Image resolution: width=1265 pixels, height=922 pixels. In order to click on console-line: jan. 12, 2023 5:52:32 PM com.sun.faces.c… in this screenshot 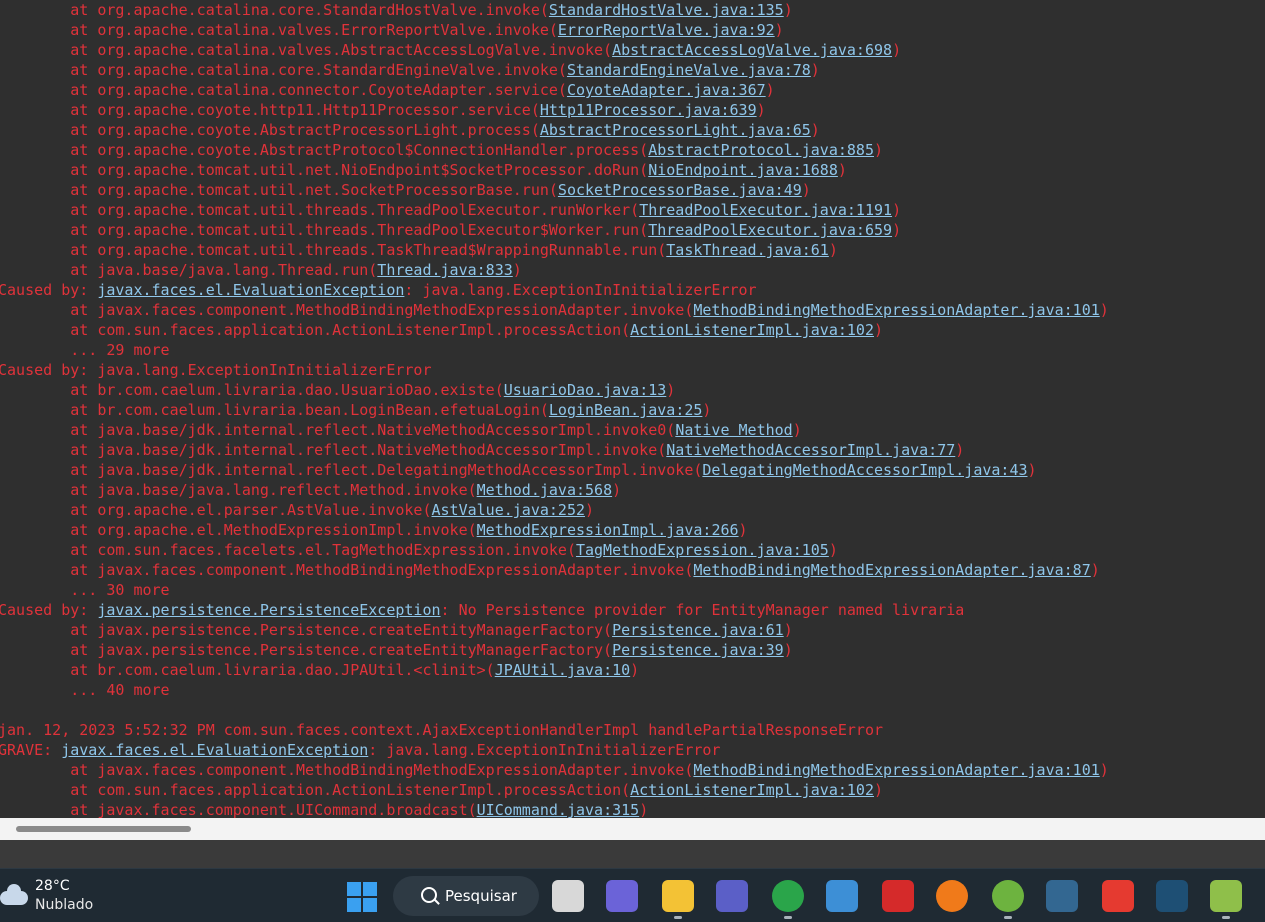, I will do `click(441, 730)`.